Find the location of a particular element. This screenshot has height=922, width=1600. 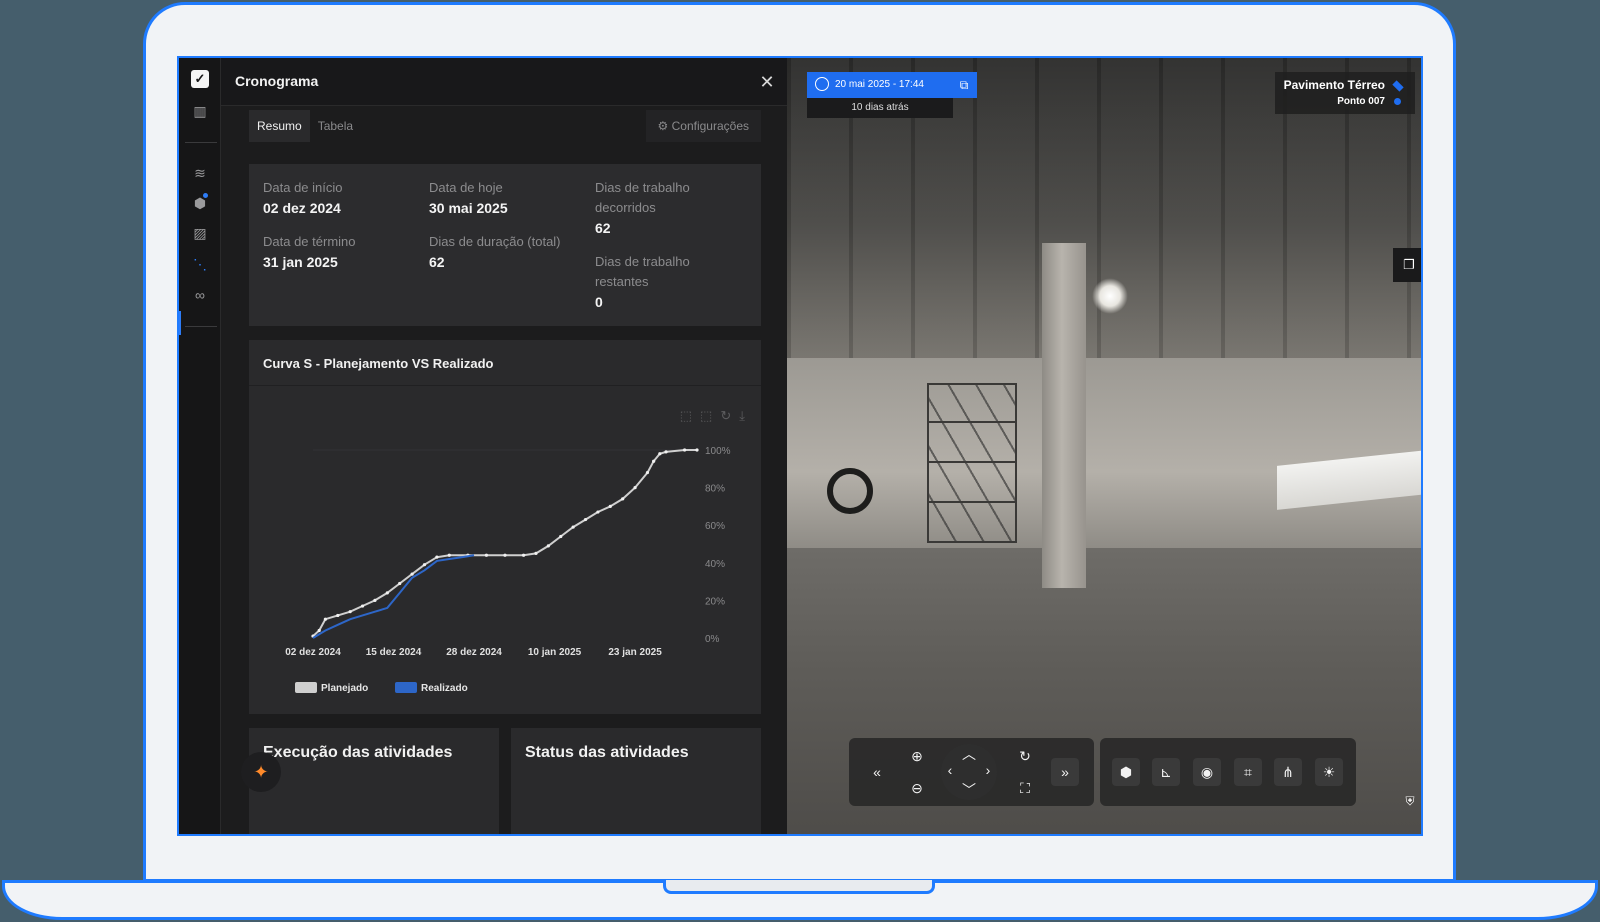

focus-icon: ⌗ is located at coordinates (1248, 772).